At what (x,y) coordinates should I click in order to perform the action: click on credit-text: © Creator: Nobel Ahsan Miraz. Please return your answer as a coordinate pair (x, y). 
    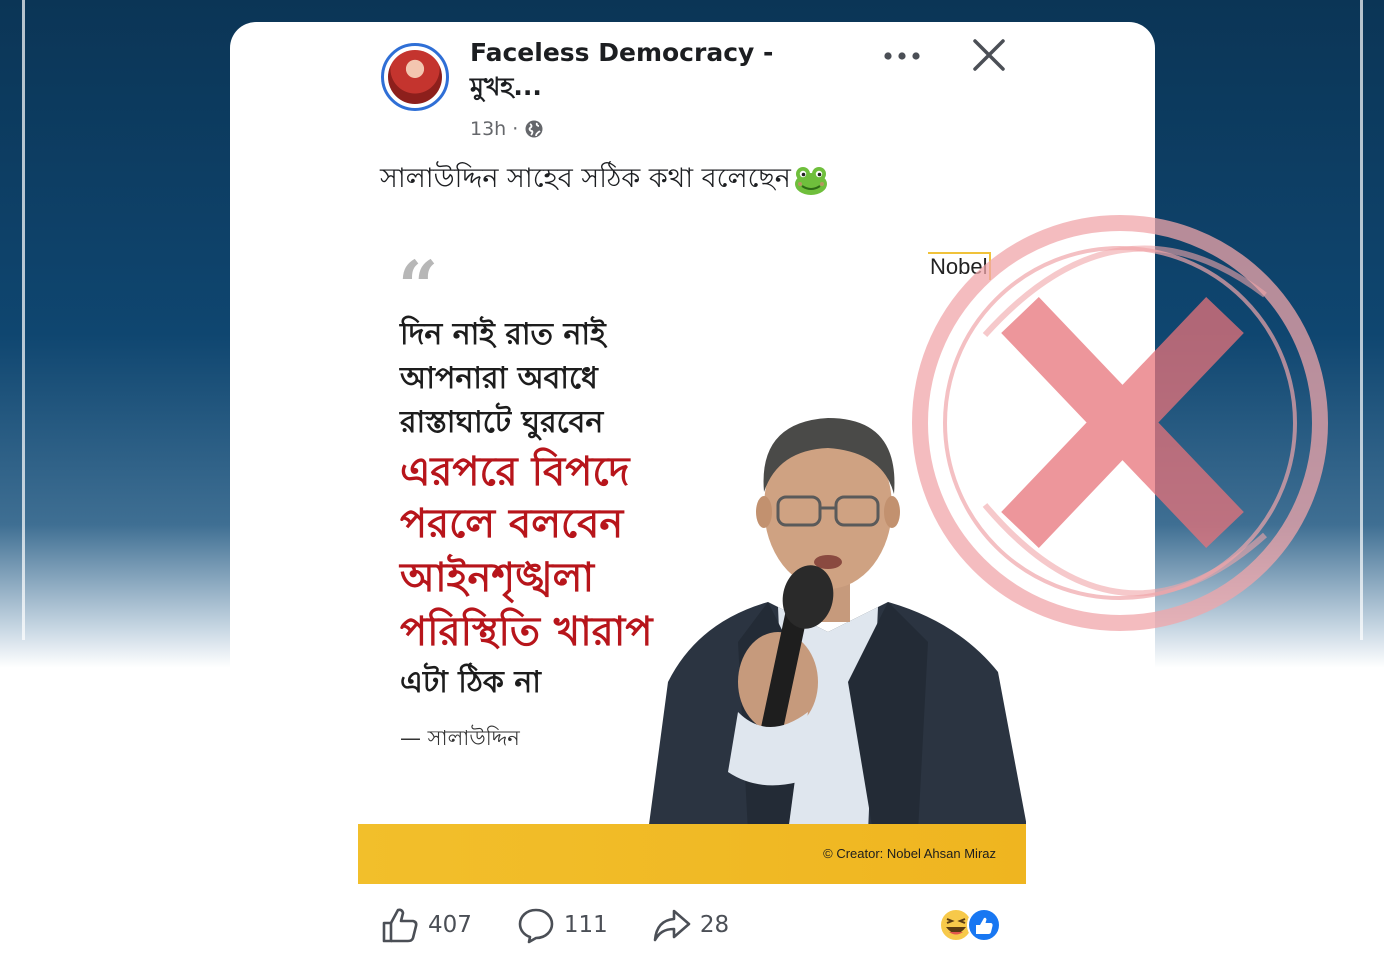
    Looking at the image, I should click on (909, 853).